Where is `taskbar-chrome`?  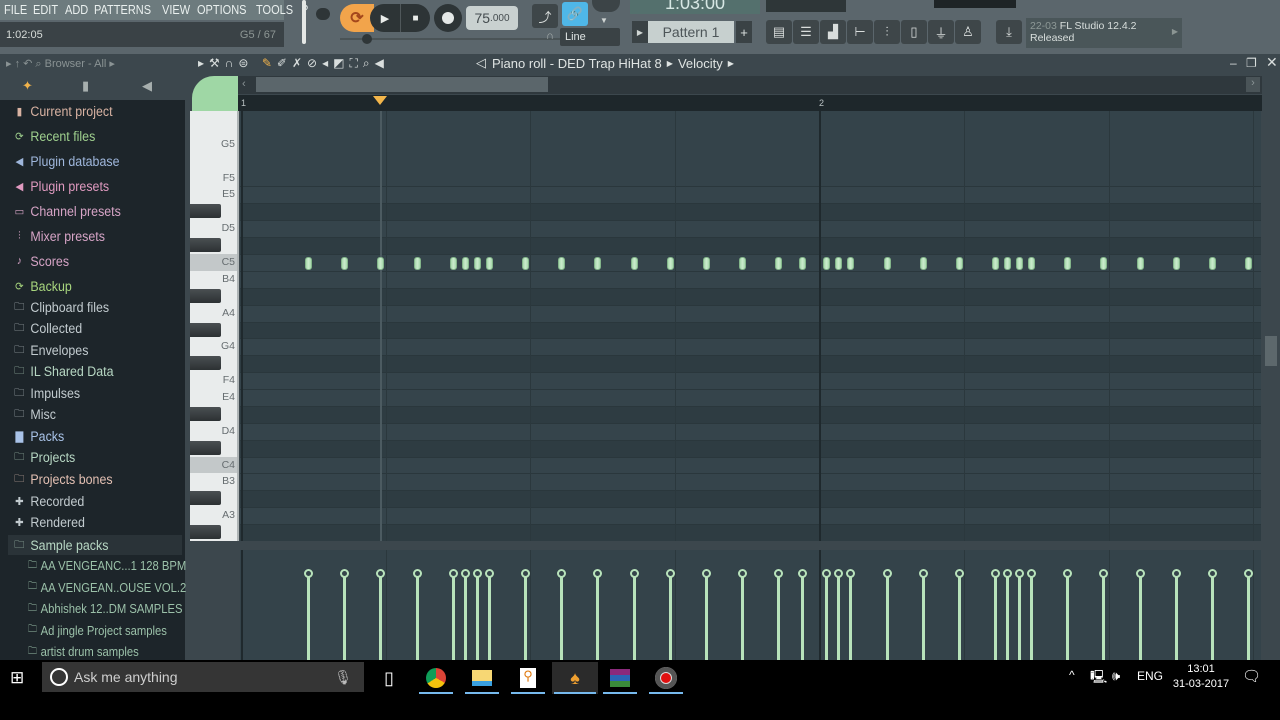 taskbar-chrome is located at coordinates (436, 678).